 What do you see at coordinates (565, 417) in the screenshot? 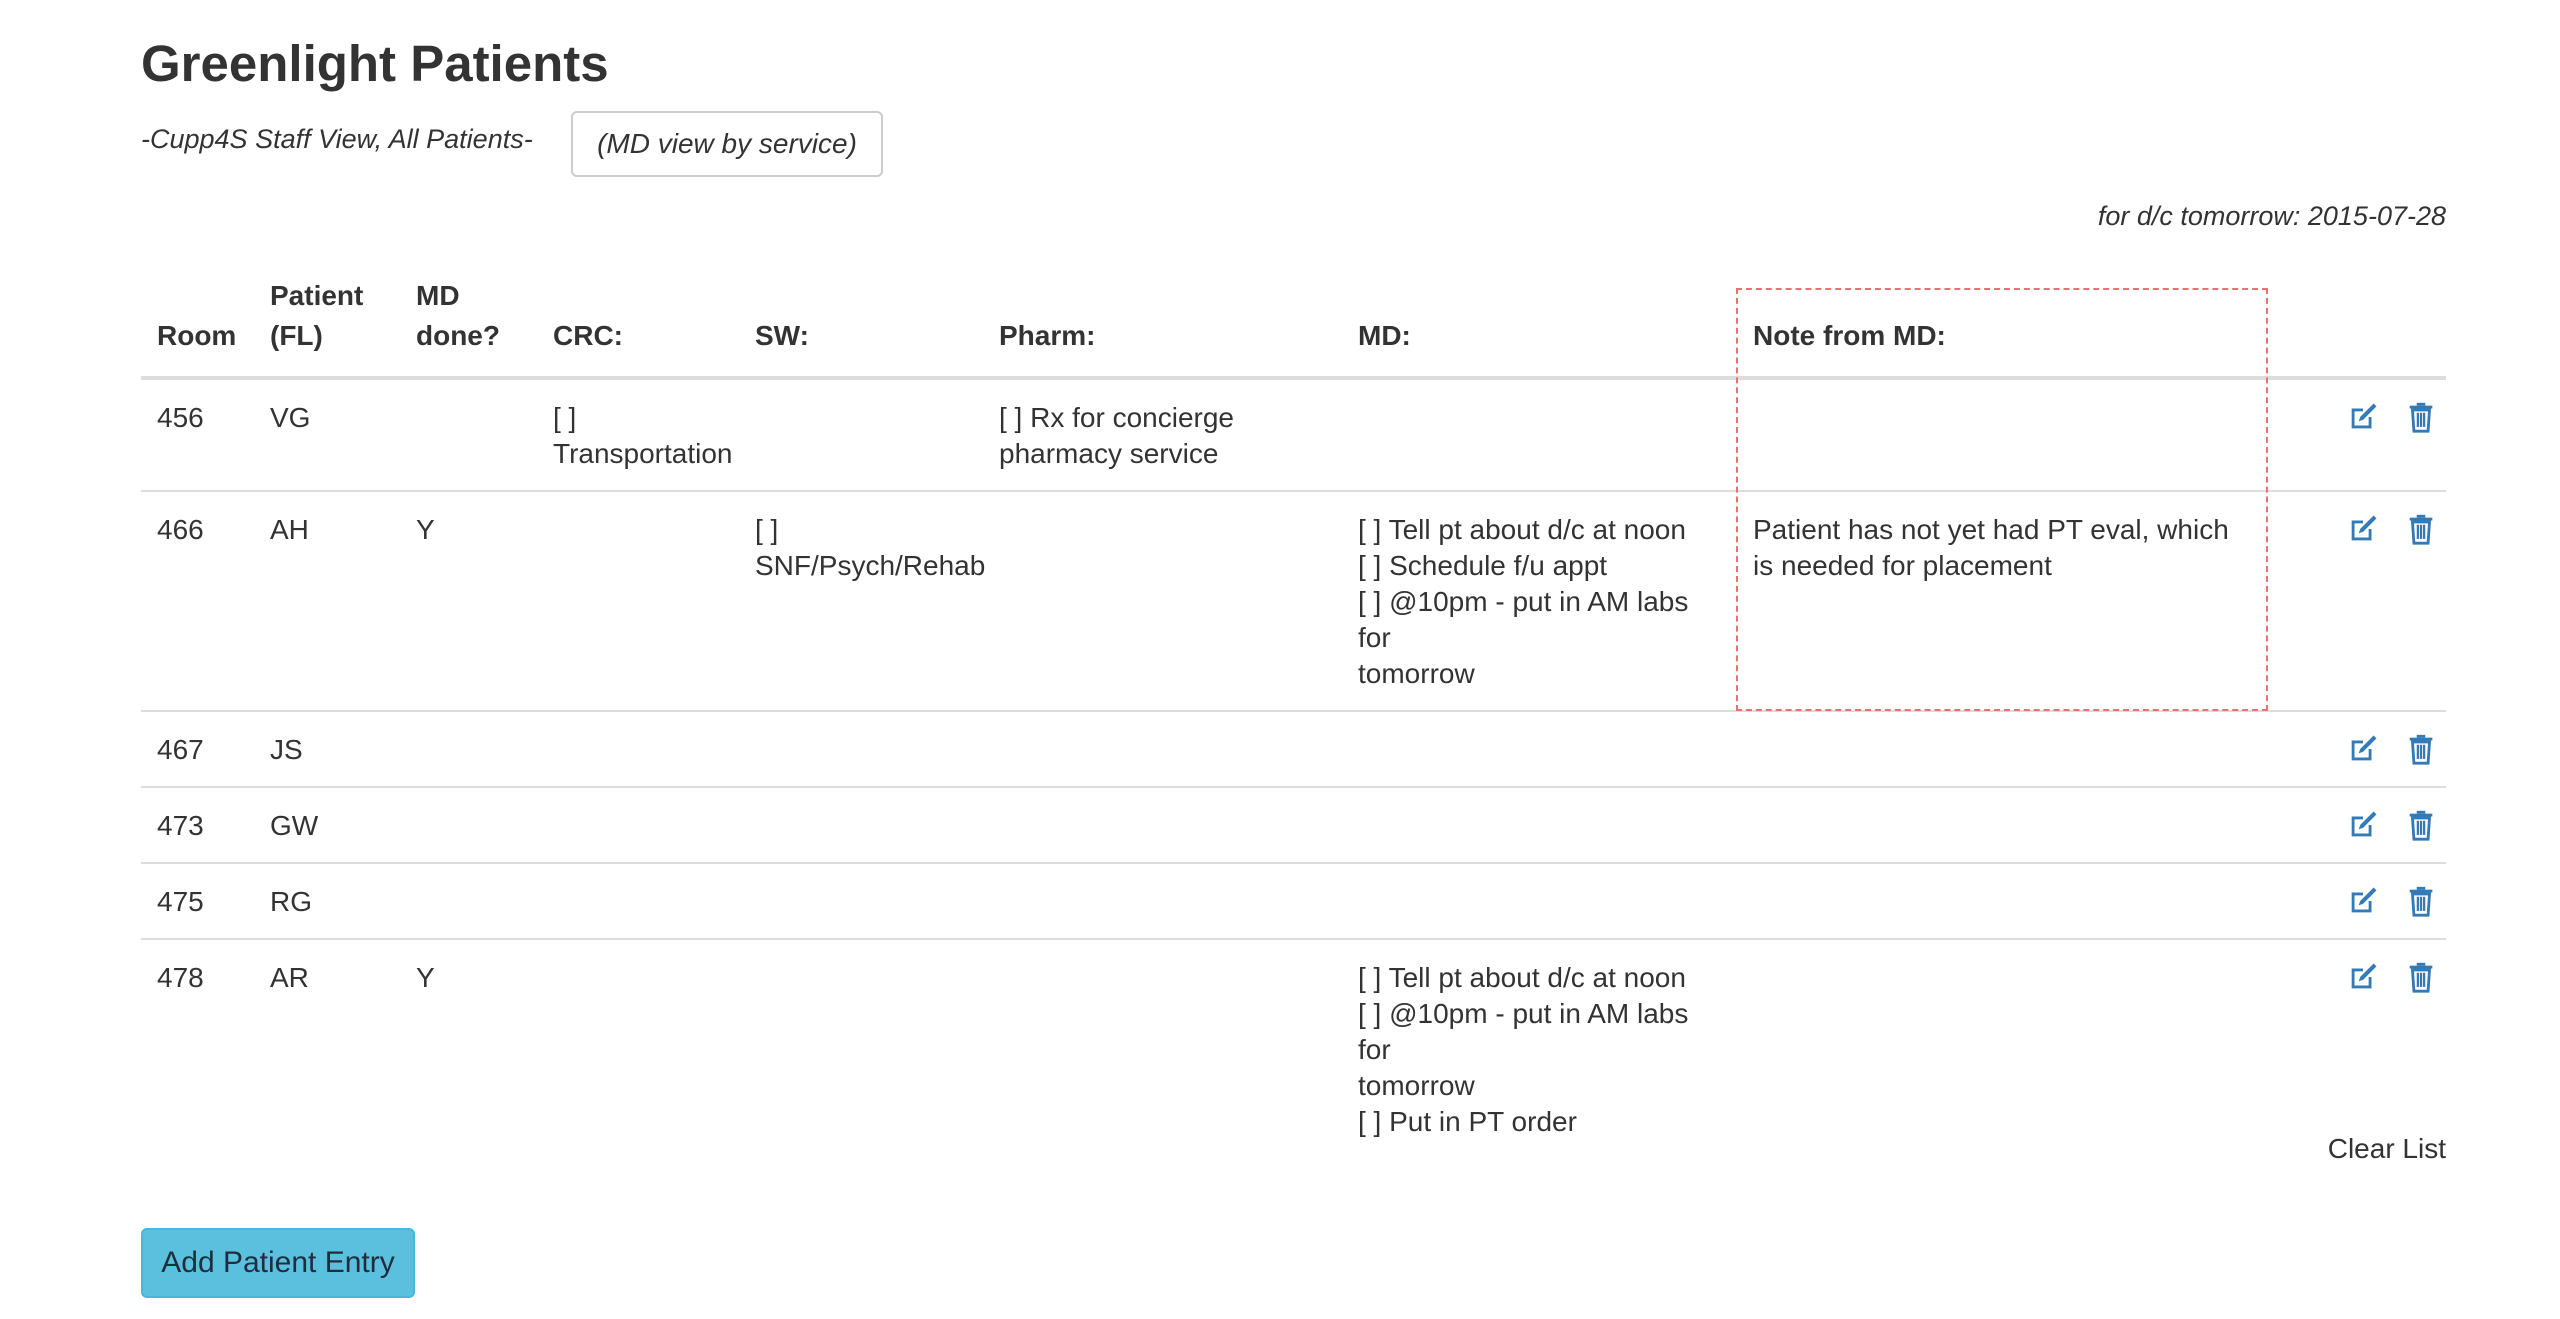
I see `cell-crc-line: [ ]` at bounding box center [565, 417].